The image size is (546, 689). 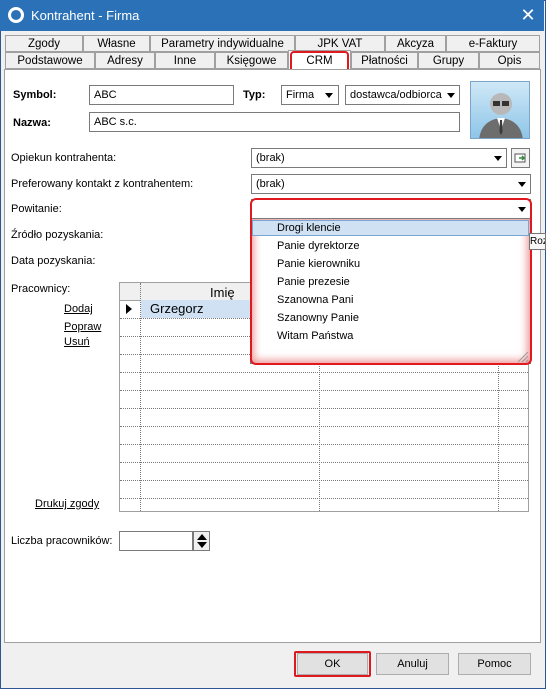 What do you see at coordinates (53, 261) in the screenshot?
I see `data-pozyskania-label: Data pozyskania:` at bounding box center [53, 261].